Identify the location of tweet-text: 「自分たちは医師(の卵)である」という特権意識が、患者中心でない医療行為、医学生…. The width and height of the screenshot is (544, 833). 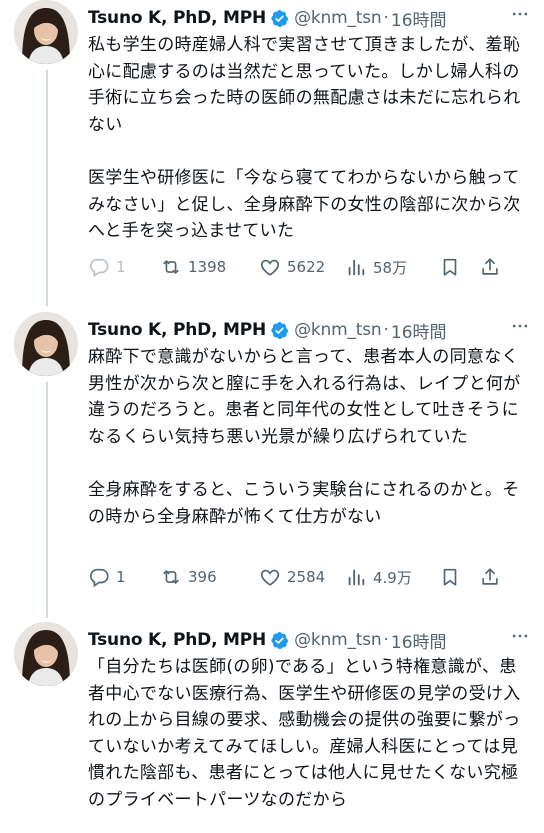
(304, 733).